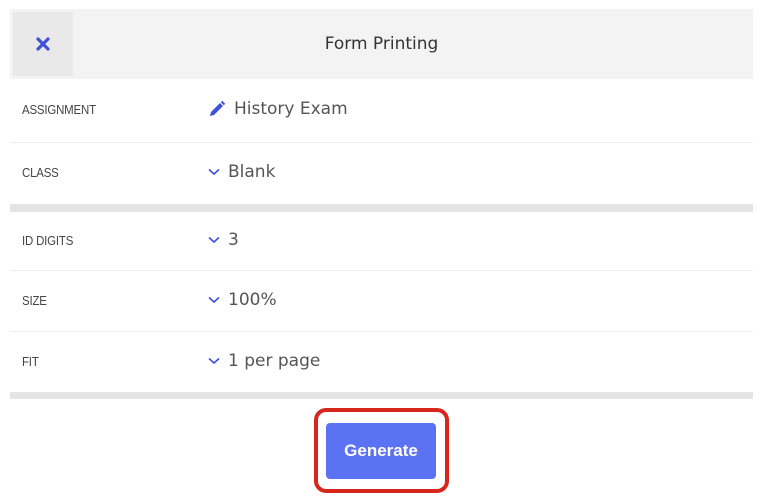 The width and height of the screenshot is (763, 502). What do you see at coordinates (381, 301) in the screenshot?
I see `row-size: SIZE 100%` at bounding box center [381, 301].